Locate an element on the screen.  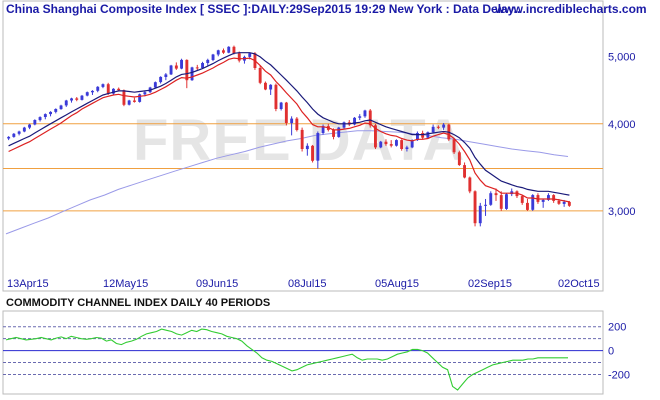
y-tick-label: 3,000 is located at coordinates (622, 212).